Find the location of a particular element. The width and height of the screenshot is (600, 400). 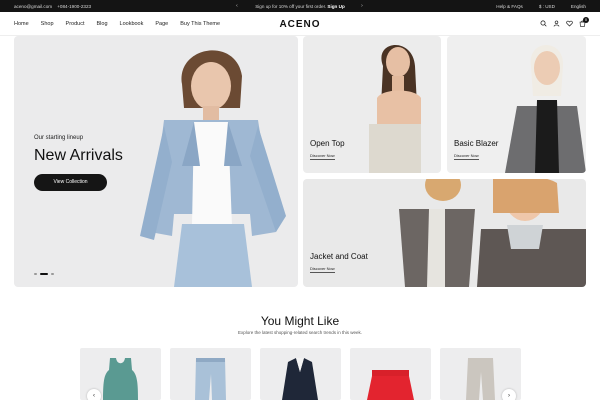

view-collection-button: View Collection is located at coordinates (70, 182).